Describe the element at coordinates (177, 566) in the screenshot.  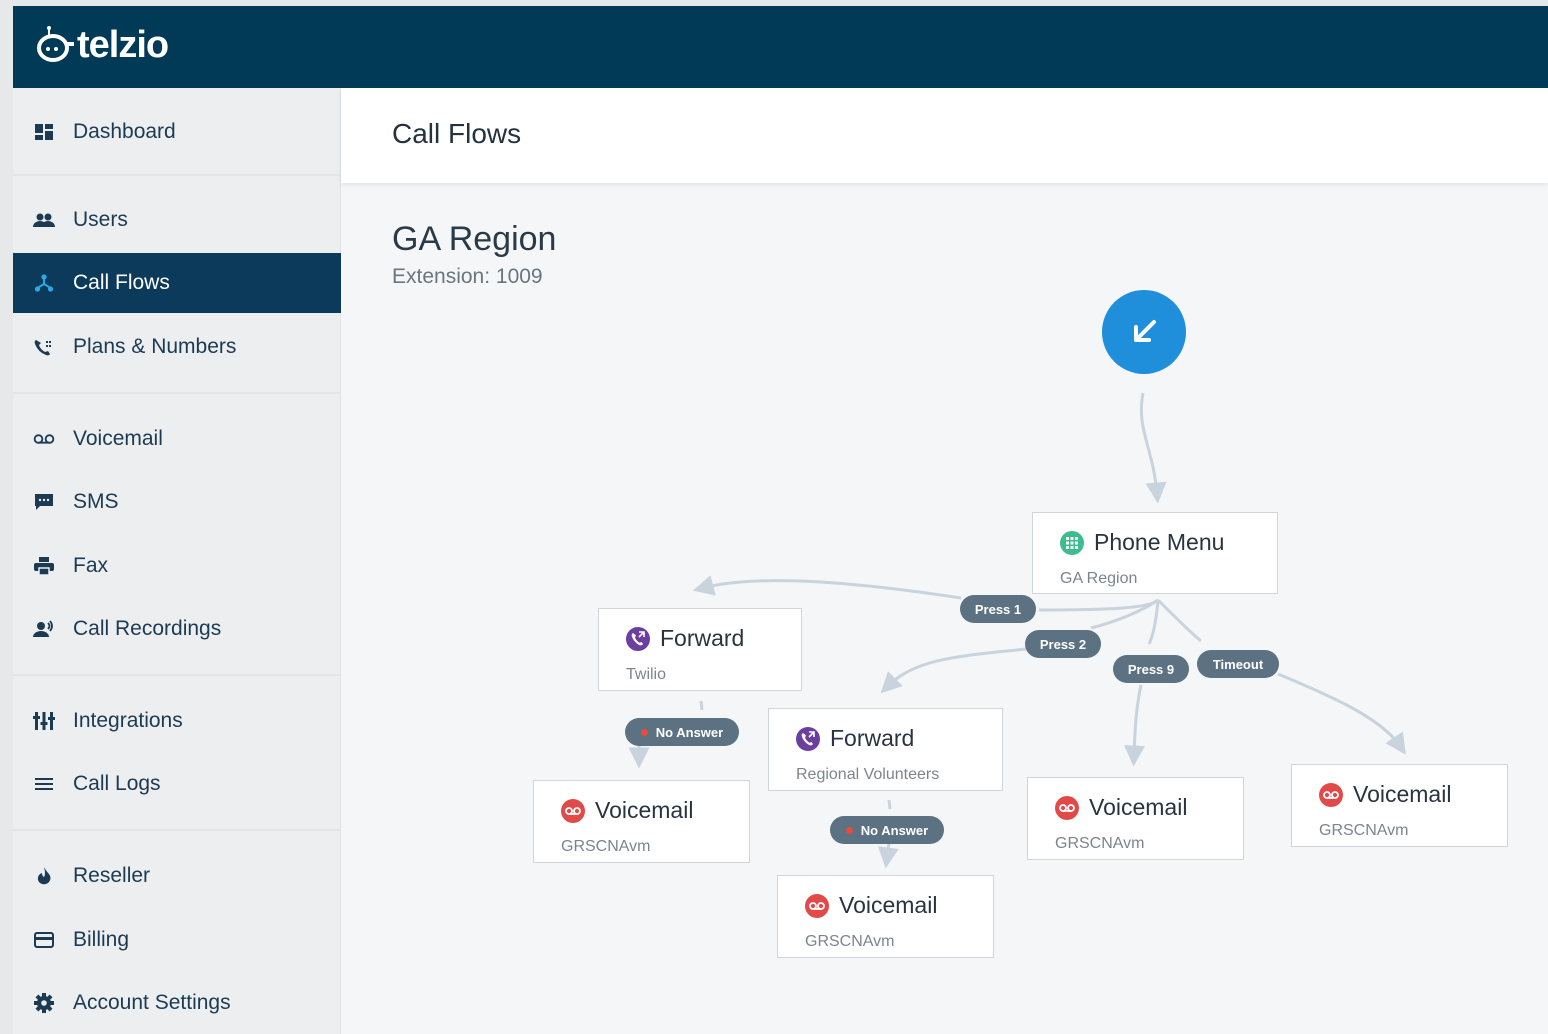
I see `sidebar-item-fax: Fax` at that location.